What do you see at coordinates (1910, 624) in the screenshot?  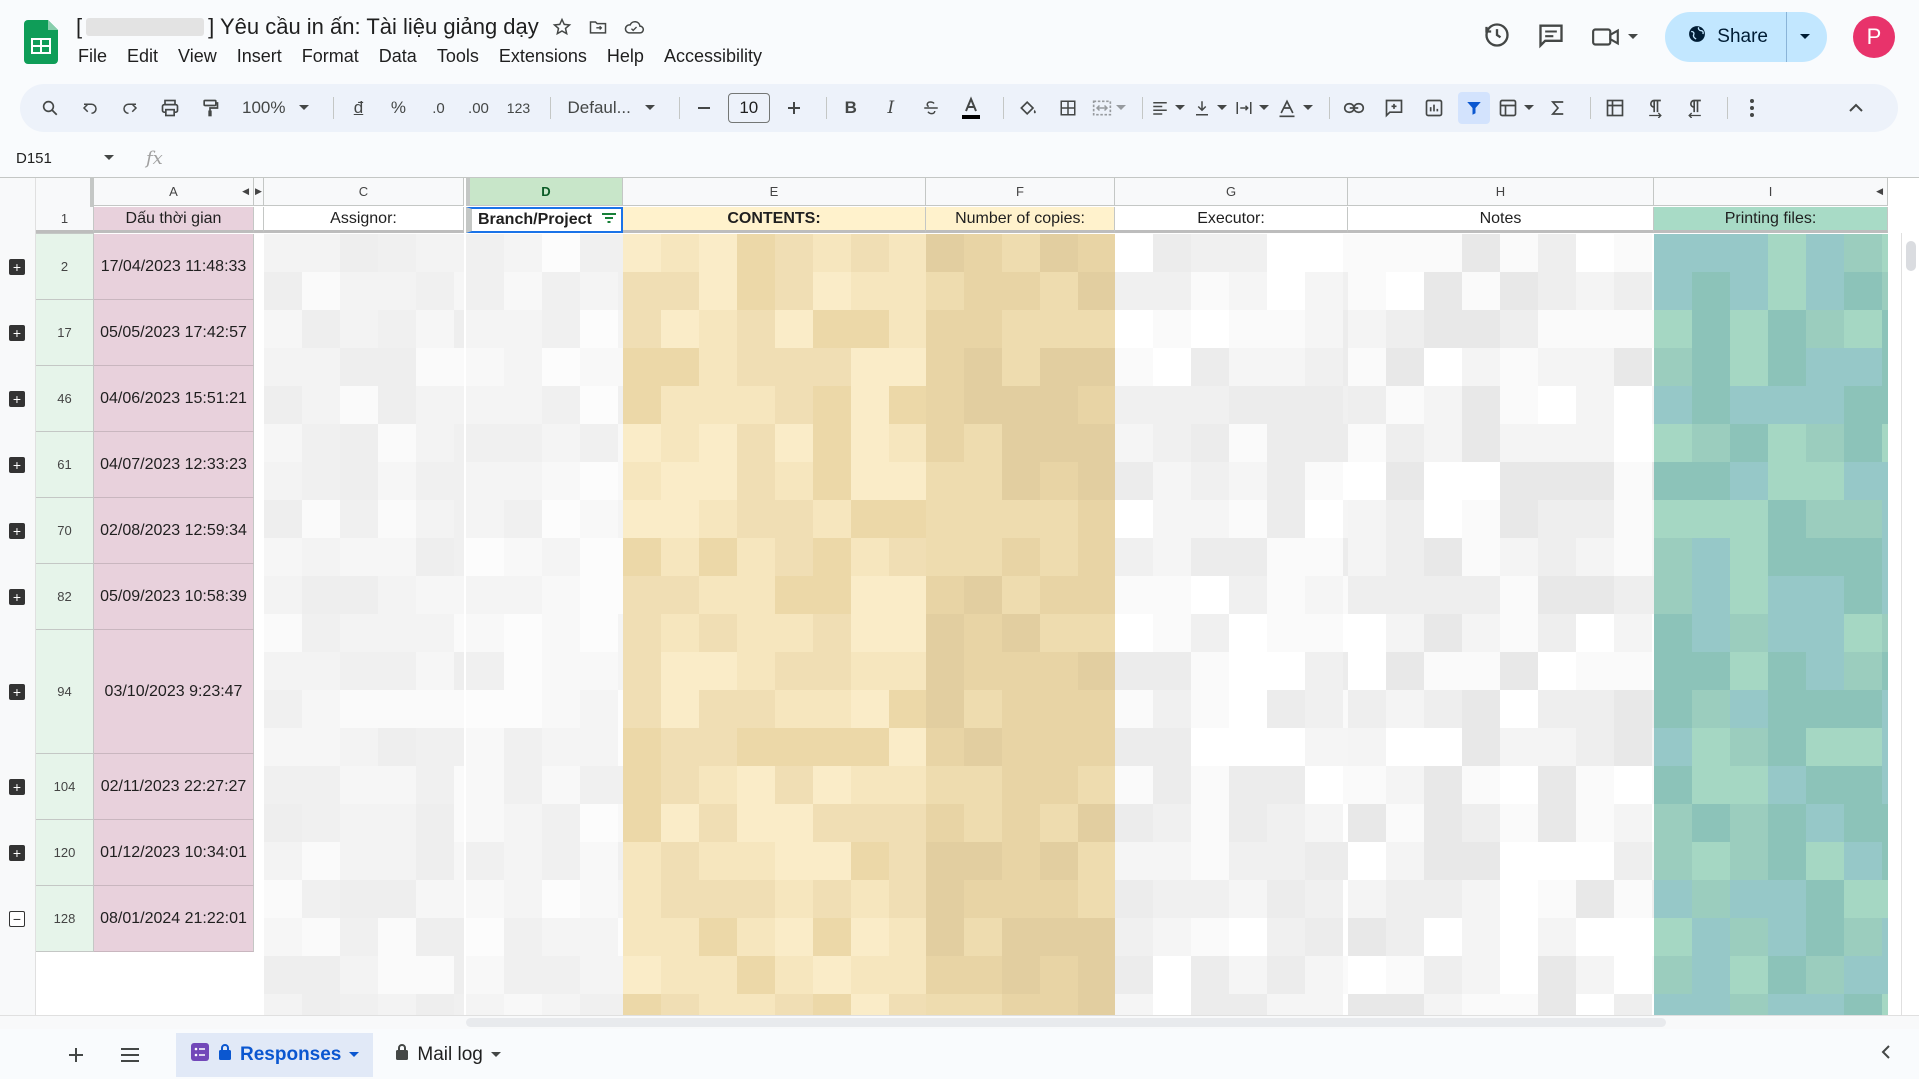 I see `vertical-scrollbar` at bounding box center [1910, 624].